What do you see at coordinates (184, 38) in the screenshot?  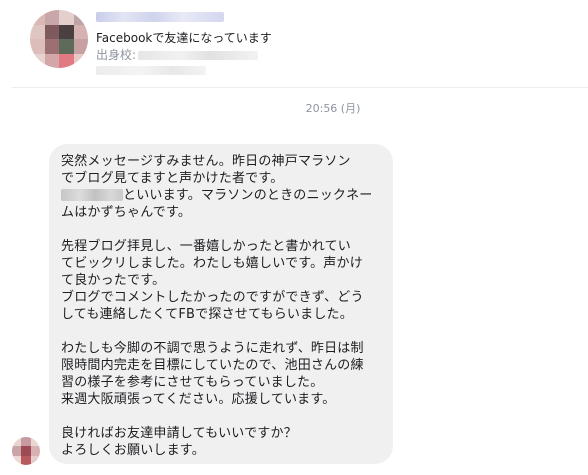 I see `friends-status: Facebookで友達になっています` at bounding box center [184, 38].